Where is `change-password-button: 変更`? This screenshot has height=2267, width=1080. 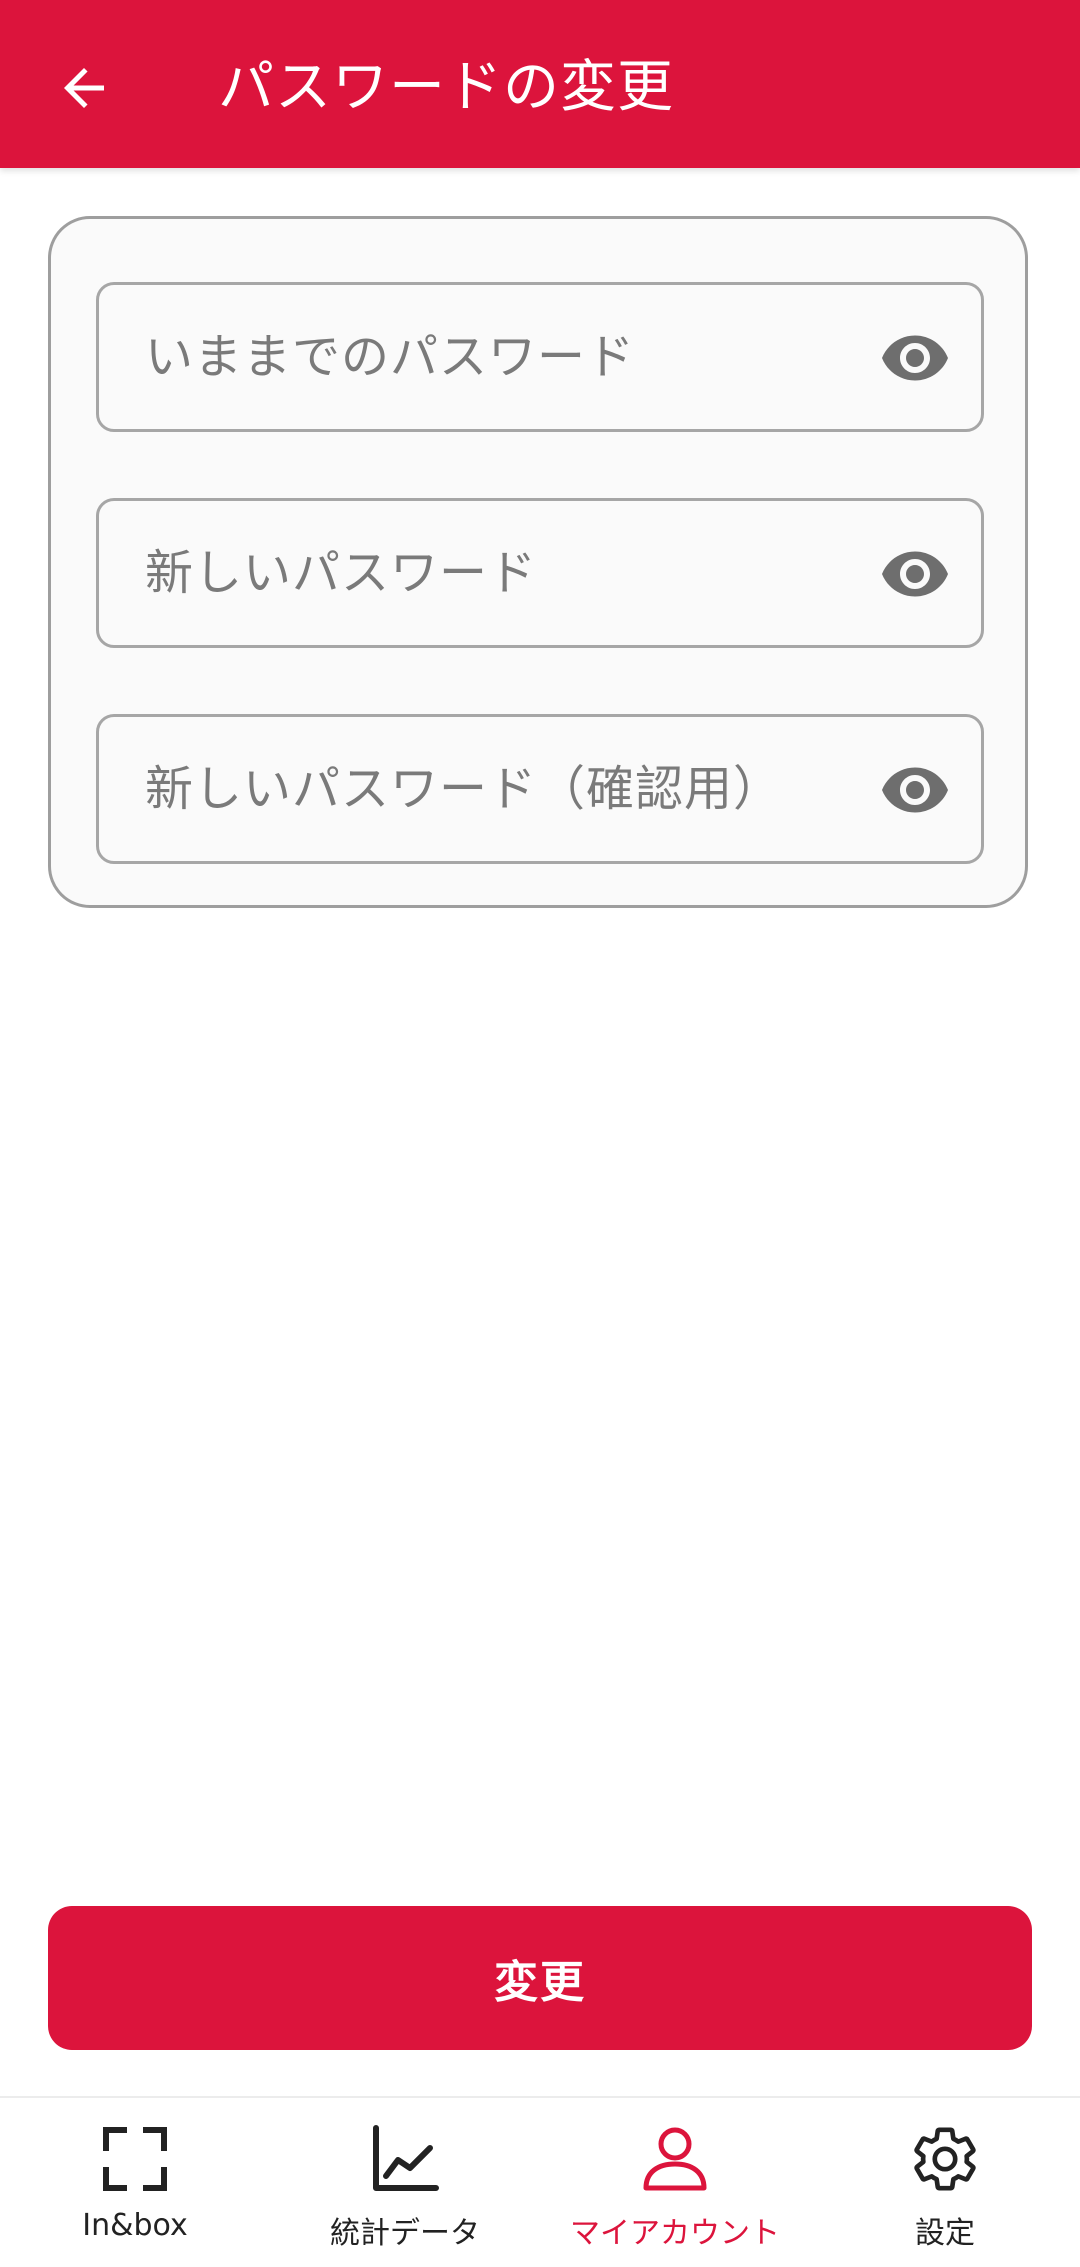 change-password-button: 変更 is located at coordinates (540, 1978).